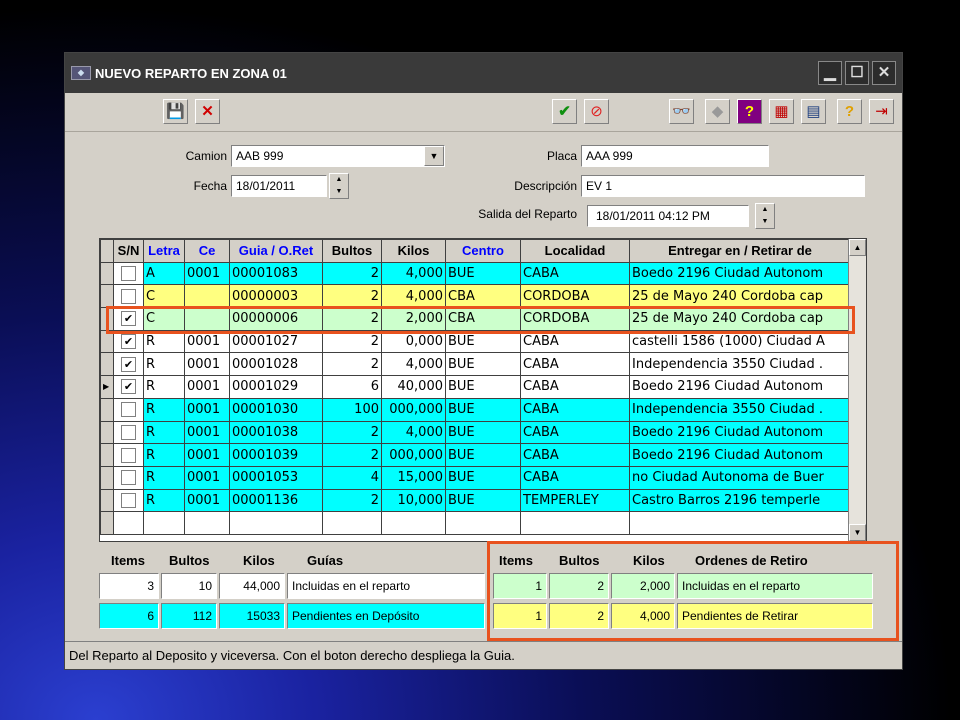  I want to click on cell-destino: no Ciudad Autonoma de Buer, so click(740, 477).